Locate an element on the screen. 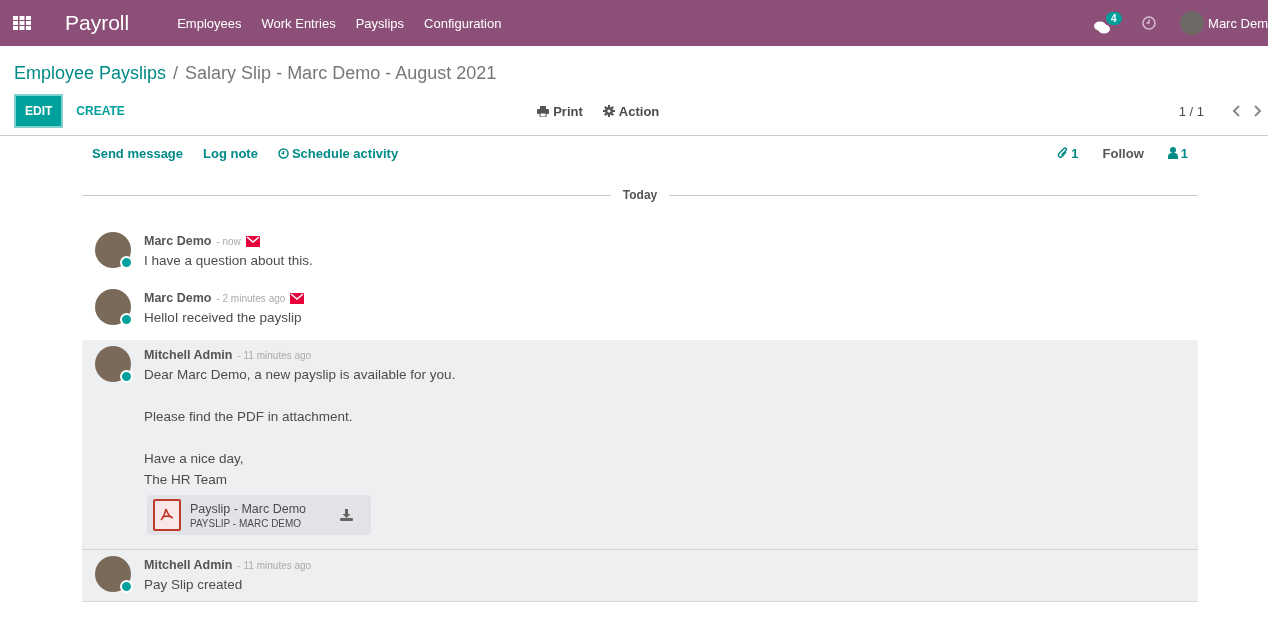 The image size is (1268, 621). messages-button: 4 is located at coordinates (1110, 23).